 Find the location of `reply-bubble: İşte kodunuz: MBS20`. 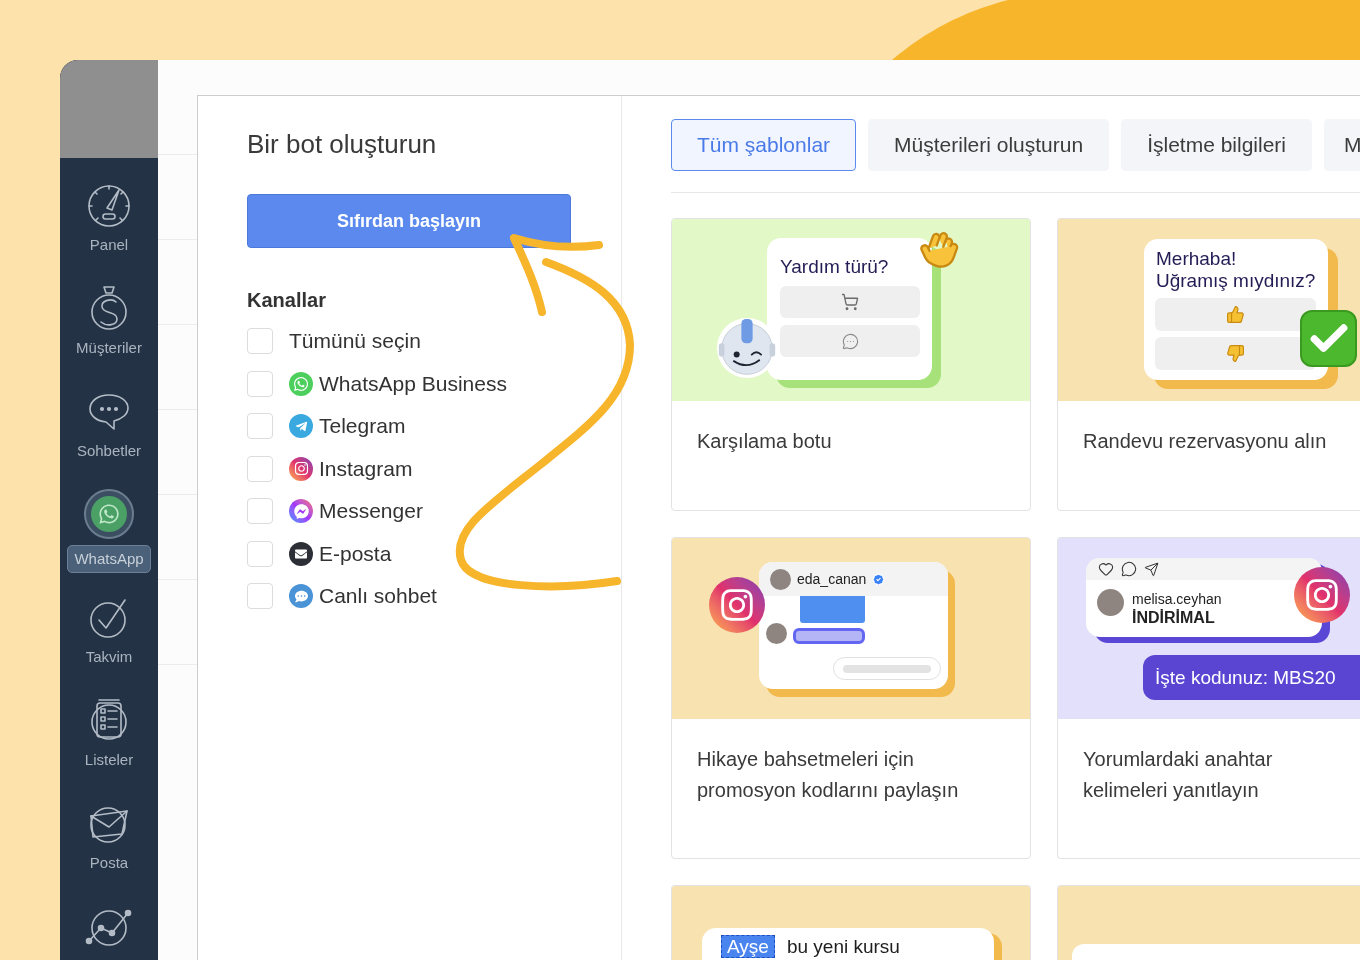

reply-bubble: İşte kodunuz: MBS20 is located at coordinates (1251, 677).